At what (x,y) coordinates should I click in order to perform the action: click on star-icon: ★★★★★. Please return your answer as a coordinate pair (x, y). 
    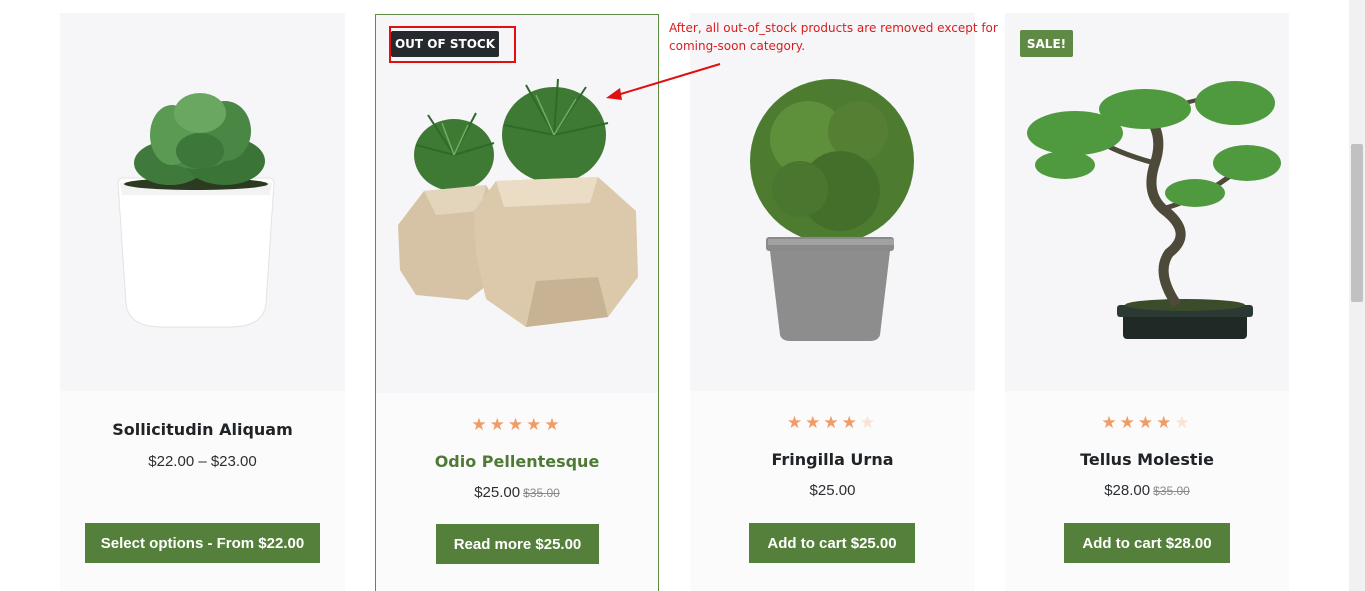
    Looking at the image, I should click on (517, 425).